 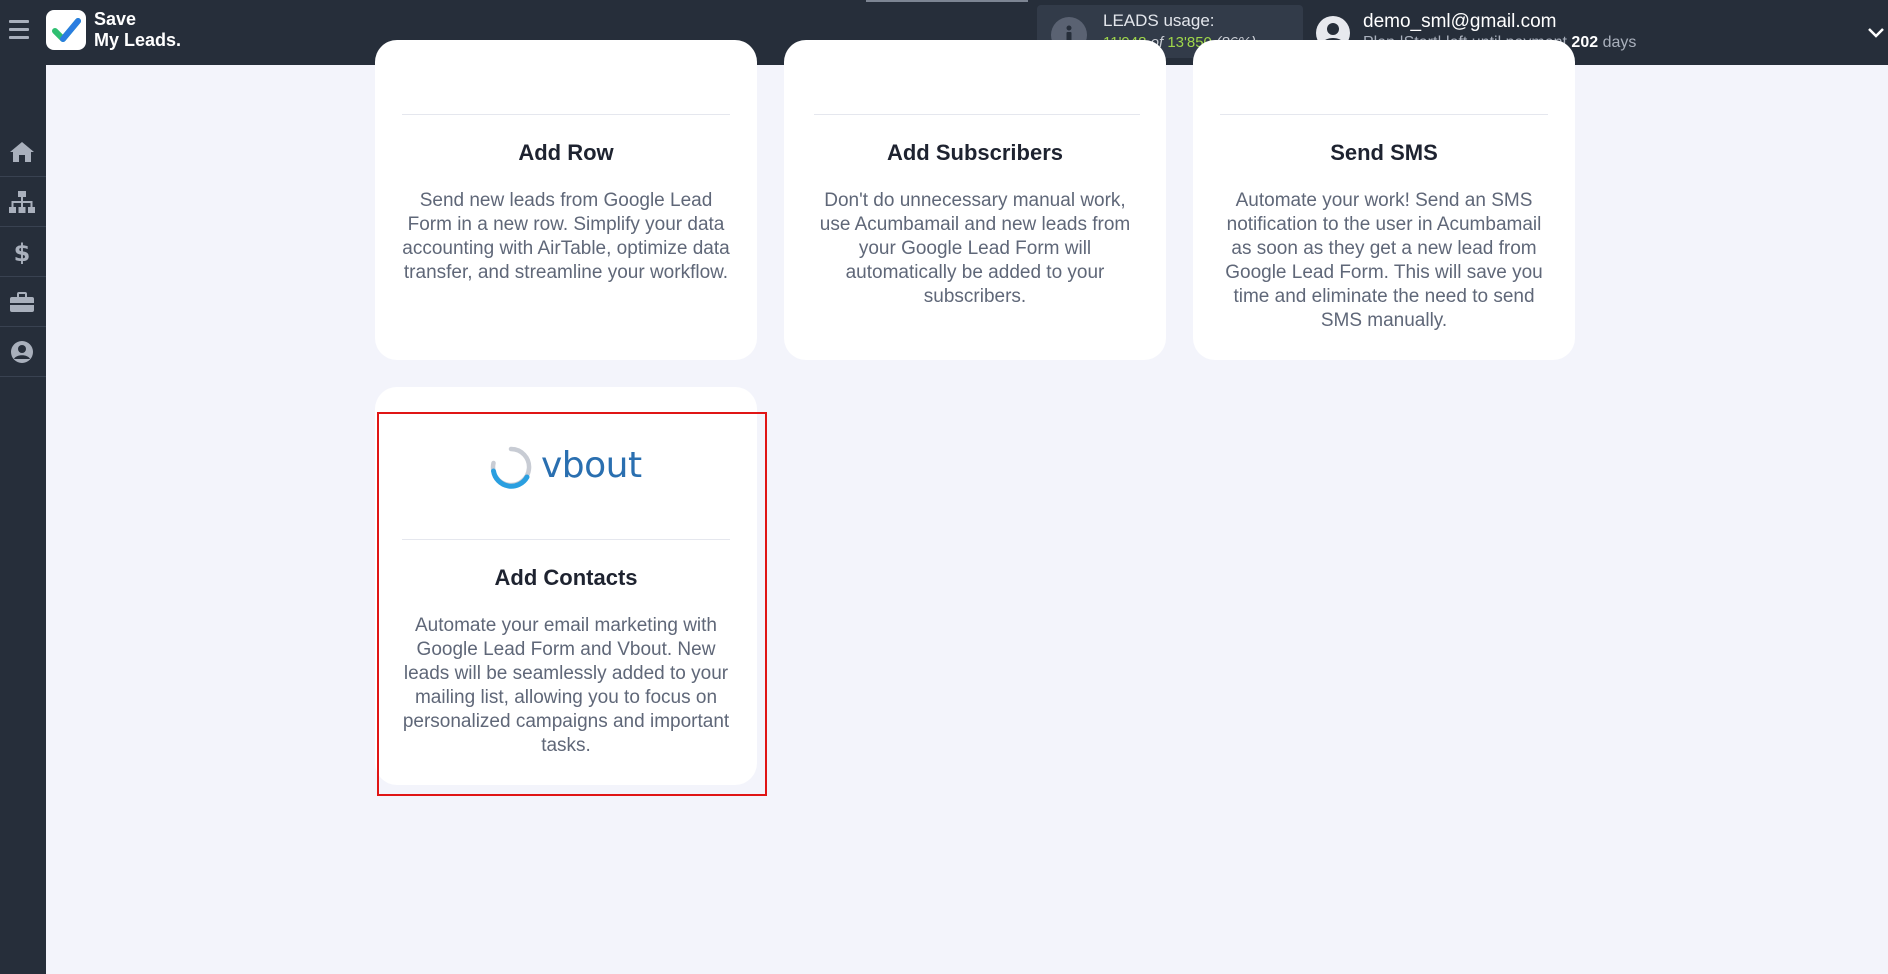 I want to click on logo-line1: Save, so click(x=115, y=19).